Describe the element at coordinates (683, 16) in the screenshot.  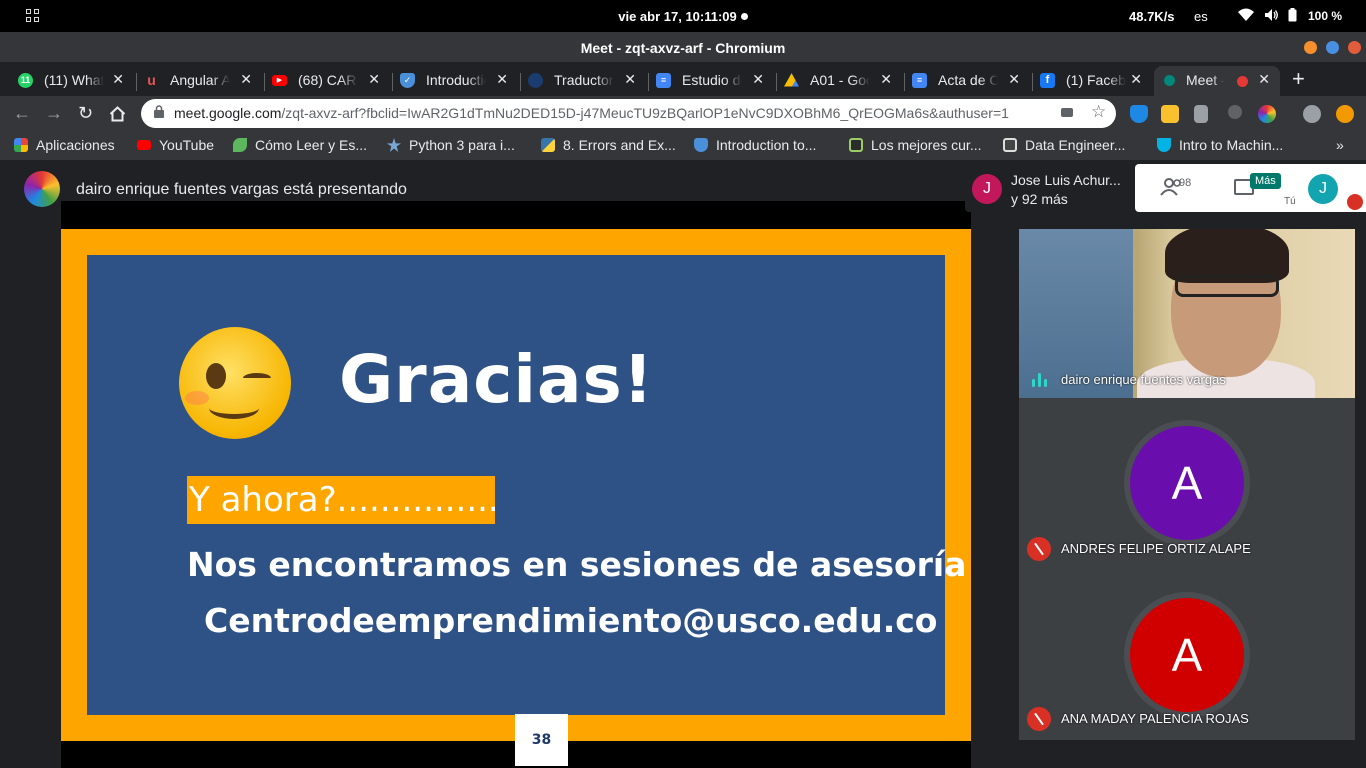
I see `system-top-bar: vie abr 17, 10:11:09 48.7K/s es 100 %` at that location.